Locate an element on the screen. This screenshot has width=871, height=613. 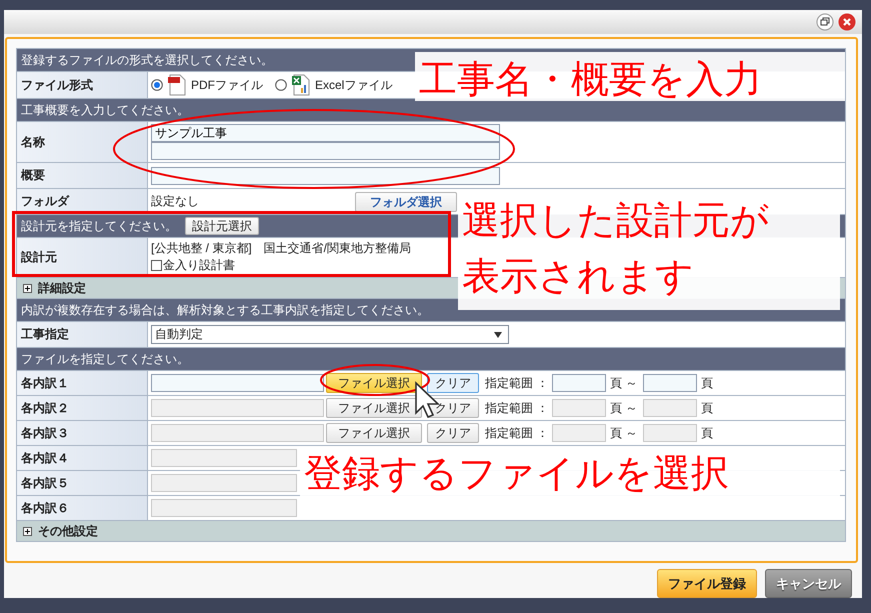
field-label: 各内訳２ is located at coordinates (82, 408).